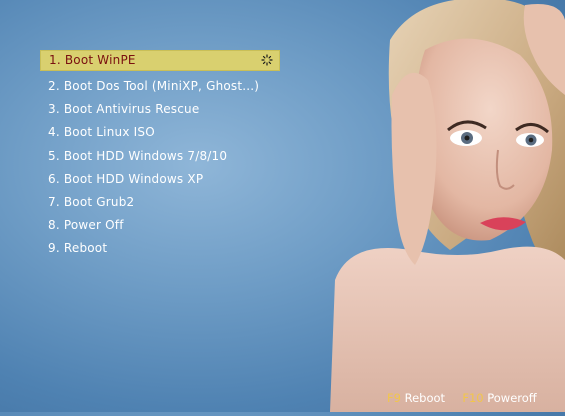 This screenshot has height=416, width=565. What do you see at coordinates (425, 398) in the screenshot?
I see `reboot-hotkey-label: Reboot` at bounding box center [425, 398].